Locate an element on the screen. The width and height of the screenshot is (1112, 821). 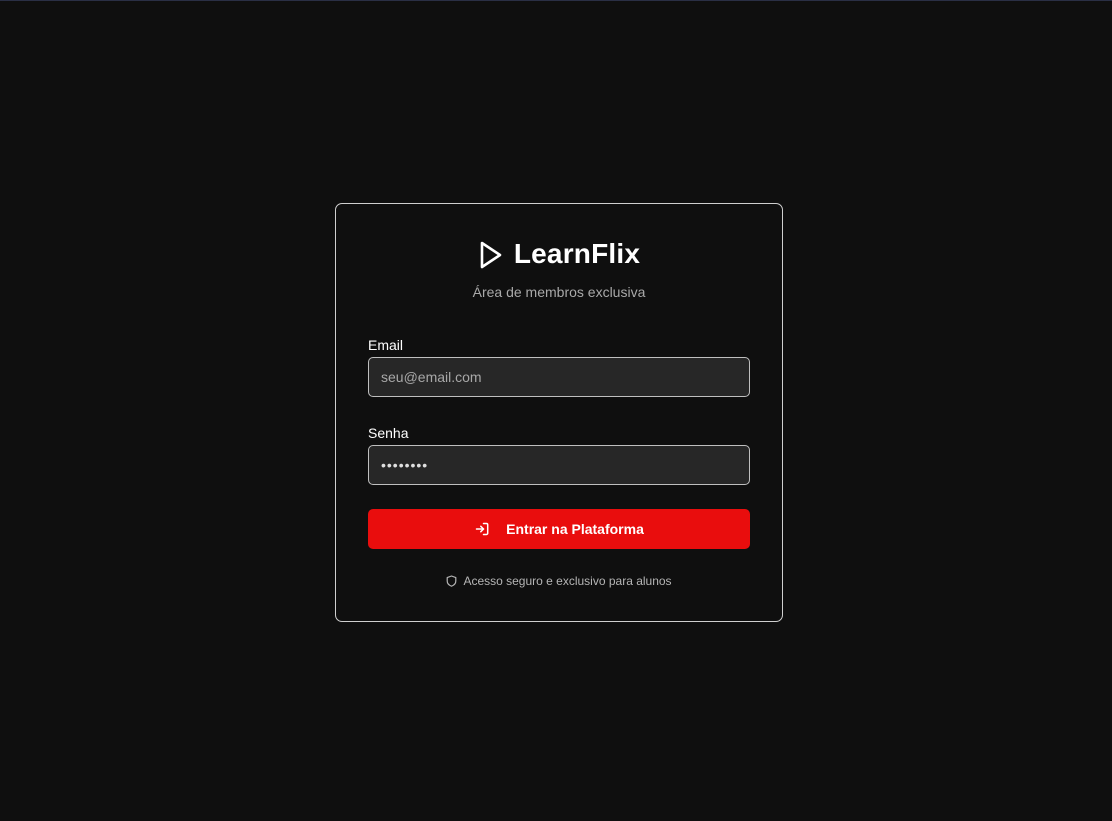
log-in-icon is located at coordinates (482, 529).